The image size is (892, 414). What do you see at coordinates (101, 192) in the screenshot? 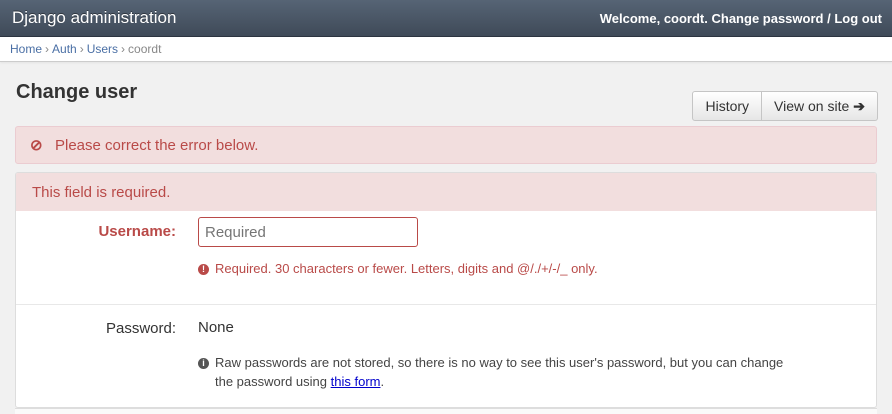
I see `field-error-text: This field is required.` at bounding box center [101, 192].